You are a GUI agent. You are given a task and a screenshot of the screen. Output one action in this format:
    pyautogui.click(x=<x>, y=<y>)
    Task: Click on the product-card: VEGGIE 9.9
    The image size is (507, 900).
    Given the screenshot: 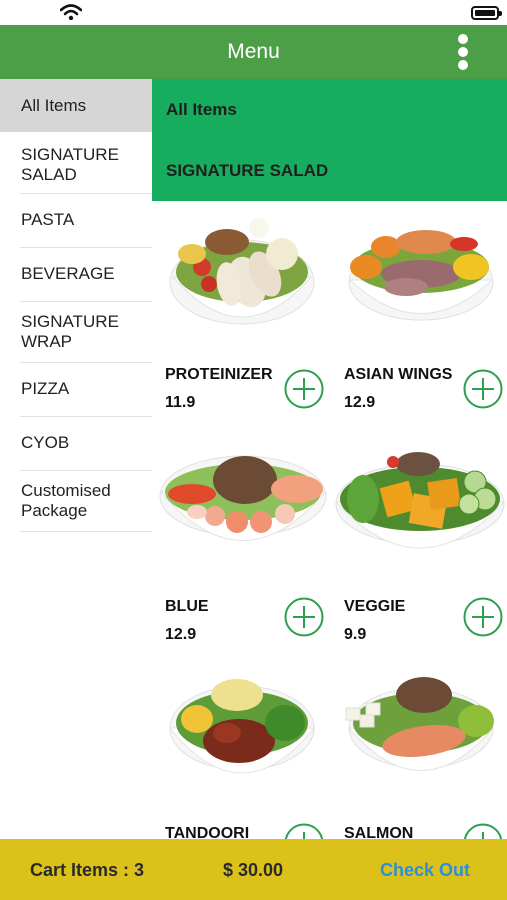 What is the action you would take?
    pyautogui.click(x=420, y=549)
    